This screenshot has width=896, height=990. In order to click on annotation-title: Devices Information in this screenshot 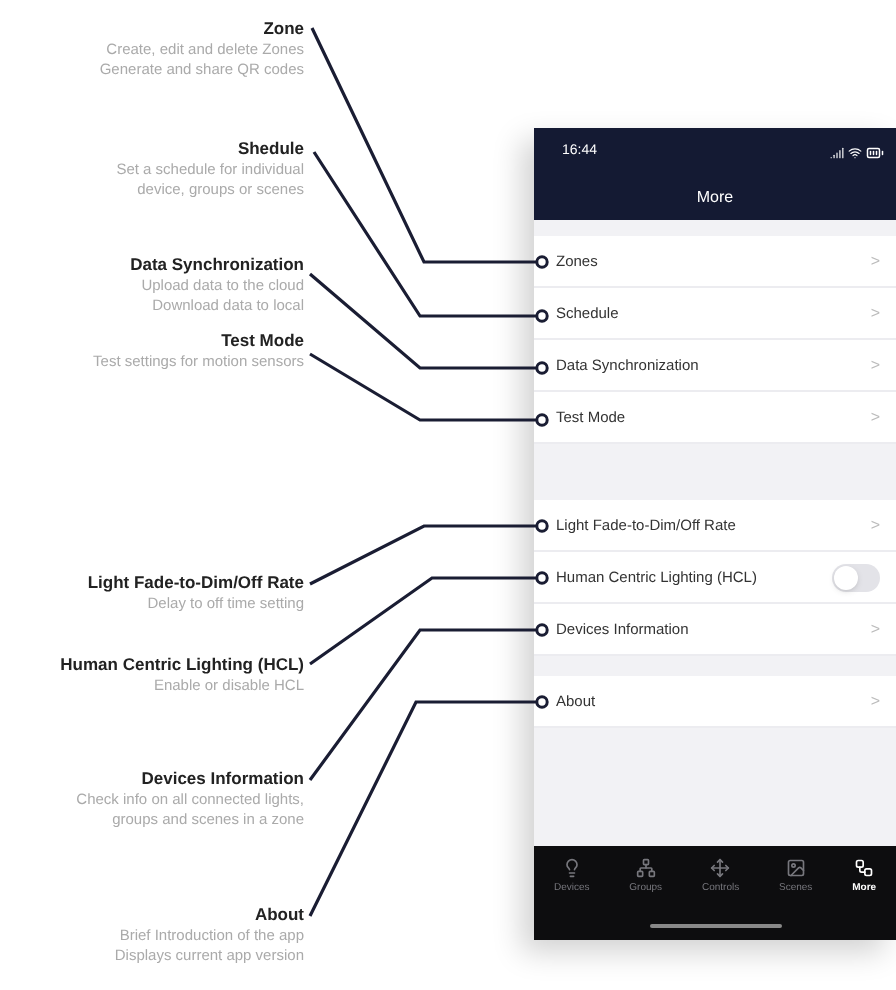, I will do `click(222, 779)`.